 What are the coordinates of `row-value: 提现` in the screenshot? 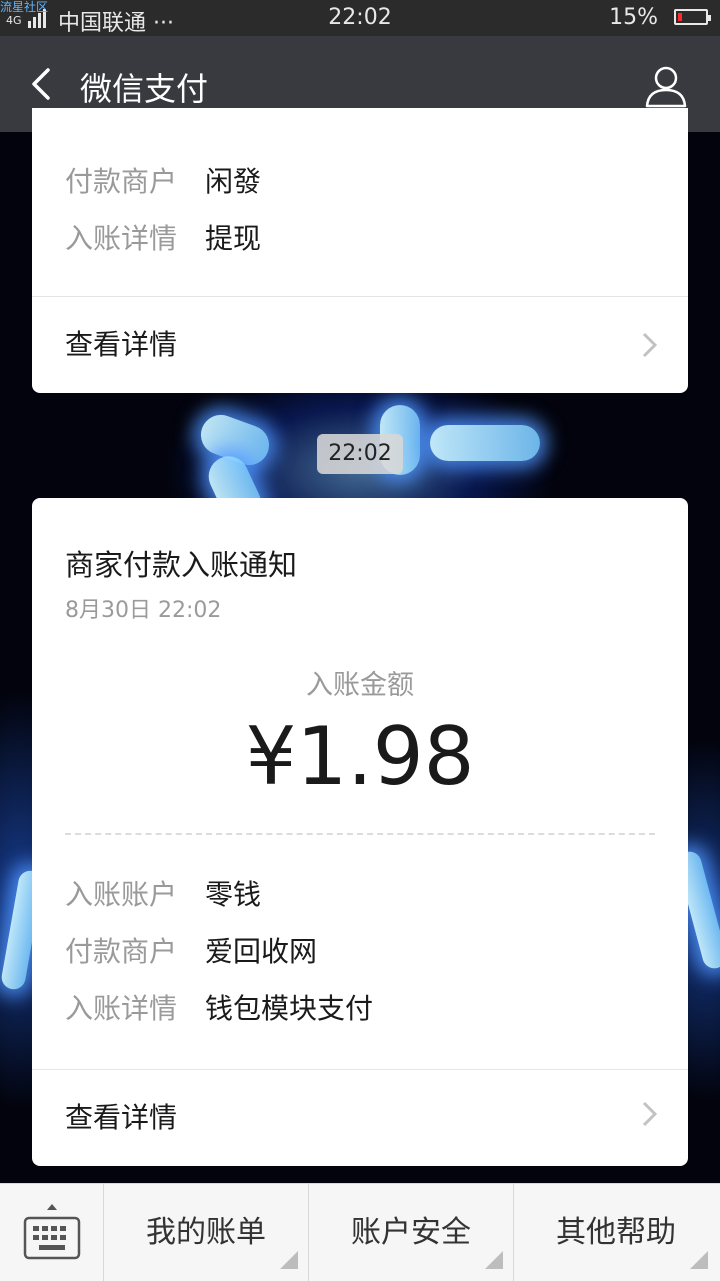 It's located at (233, 238).